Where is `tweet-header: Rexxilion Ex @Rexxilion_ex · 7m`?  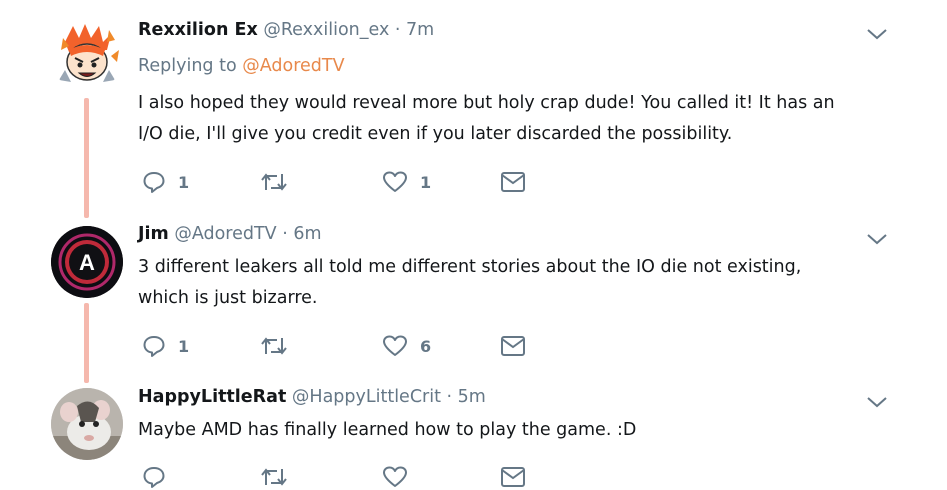 tweet-header: Rexxilion Ex @Rexxilion_ex · 7m is located at coordinates (286, 30).